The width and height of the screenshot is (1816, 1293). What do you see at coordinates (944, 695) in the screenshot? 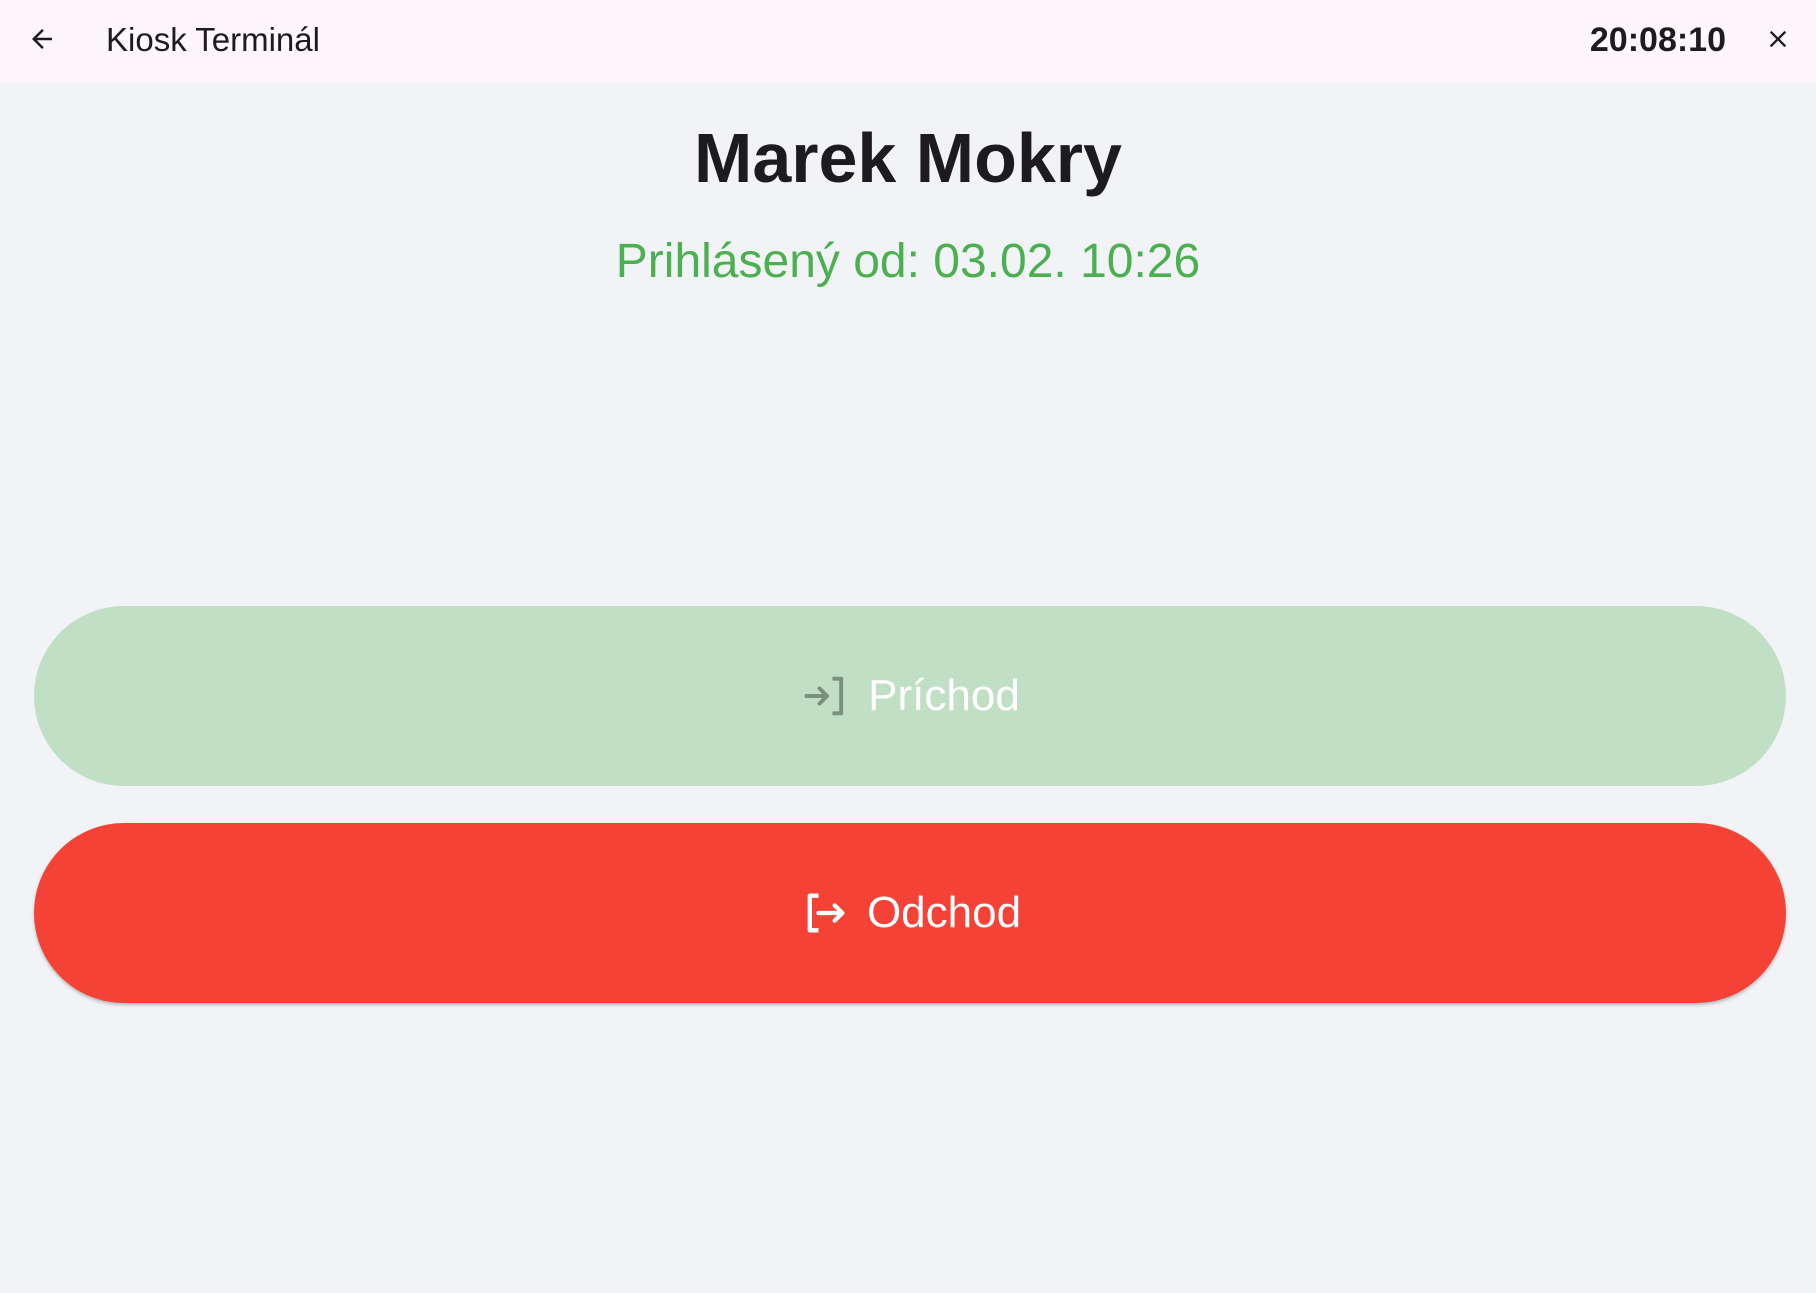
I see `arrival-label: Príchod` at bounding box center [944, 695].